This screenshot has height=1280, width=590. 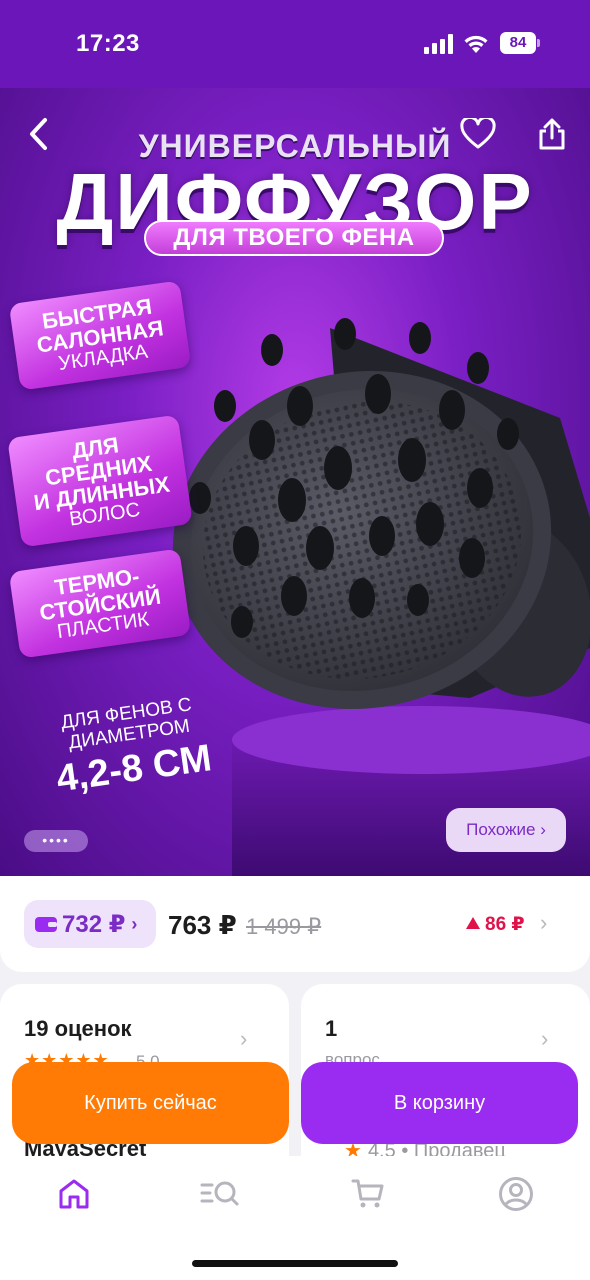 I want to click on battery-icon: 84, so click(x=520, y=43).